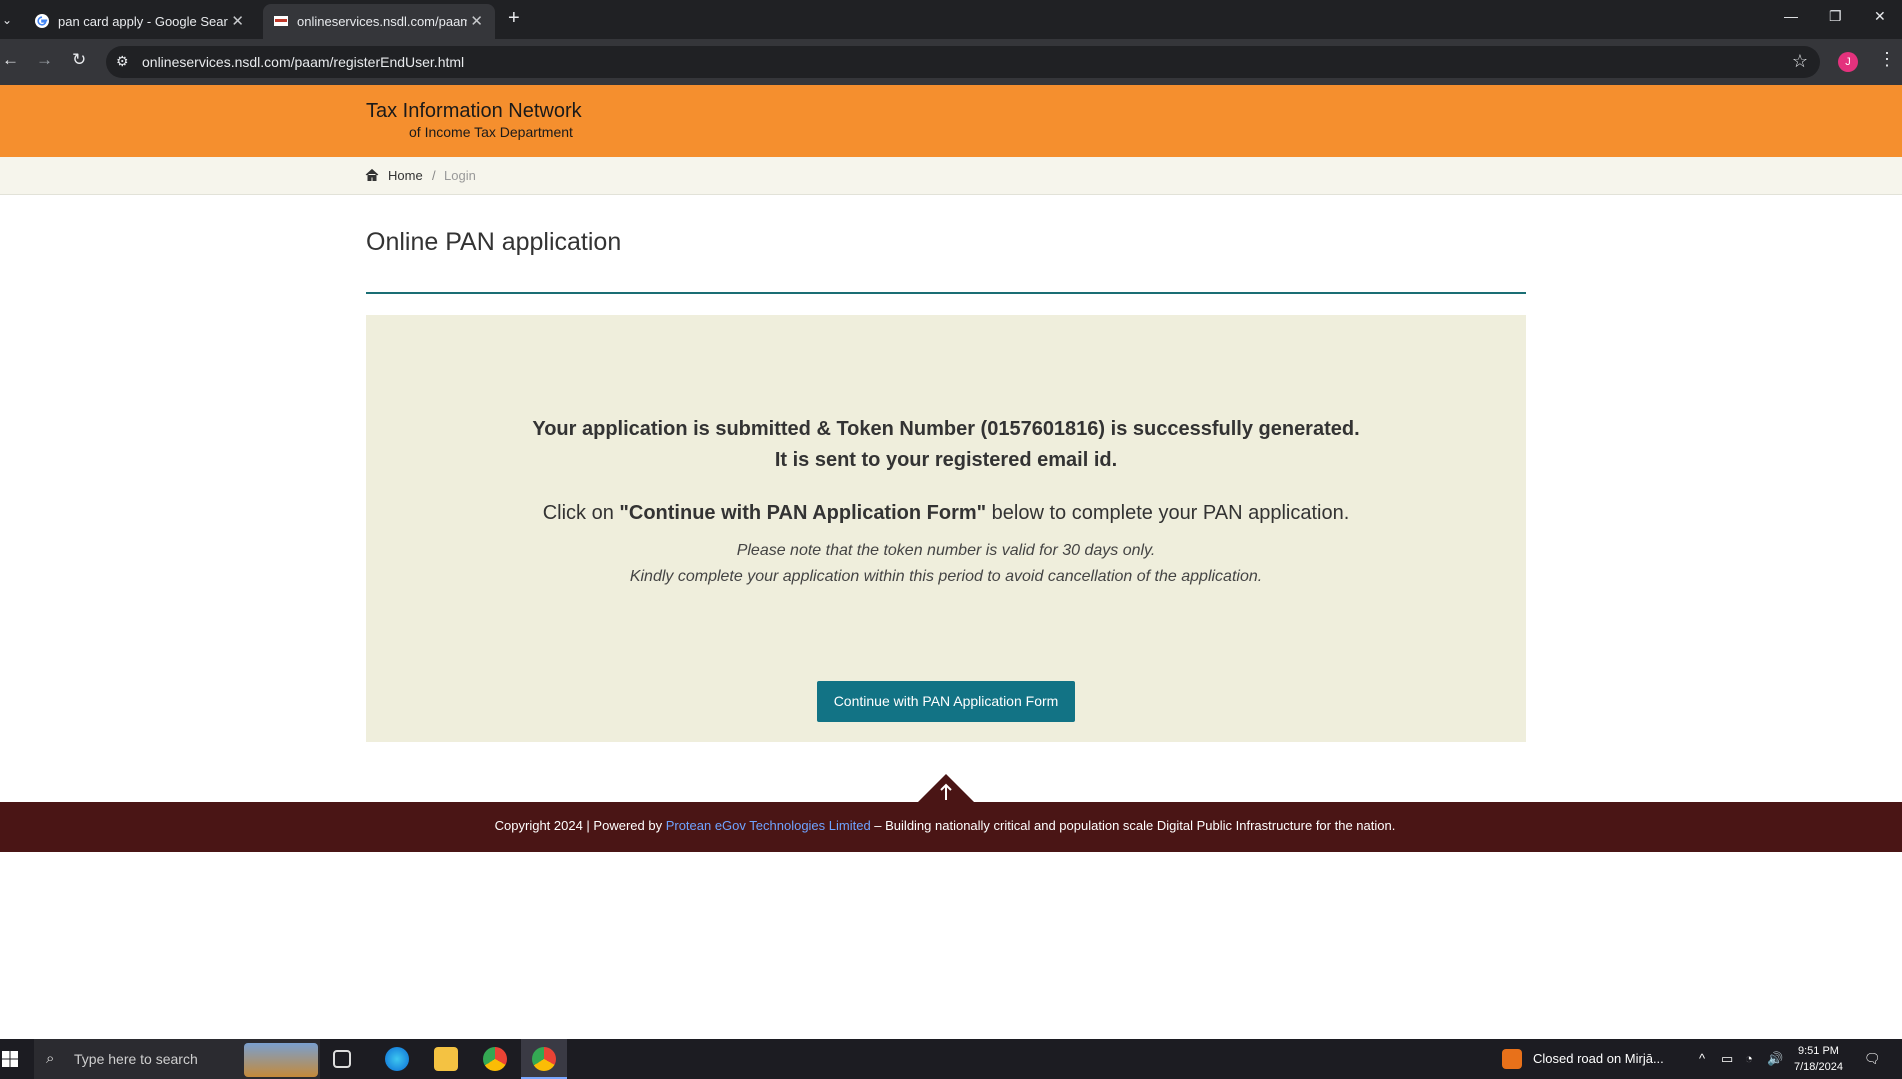 Image resolution: width=1902 pixels, height=1079 pixels. What do you see at coordinates (581, 513) in the screenshot?
I see `instruction-prefix: Click on` at bounding box center [581, 513].